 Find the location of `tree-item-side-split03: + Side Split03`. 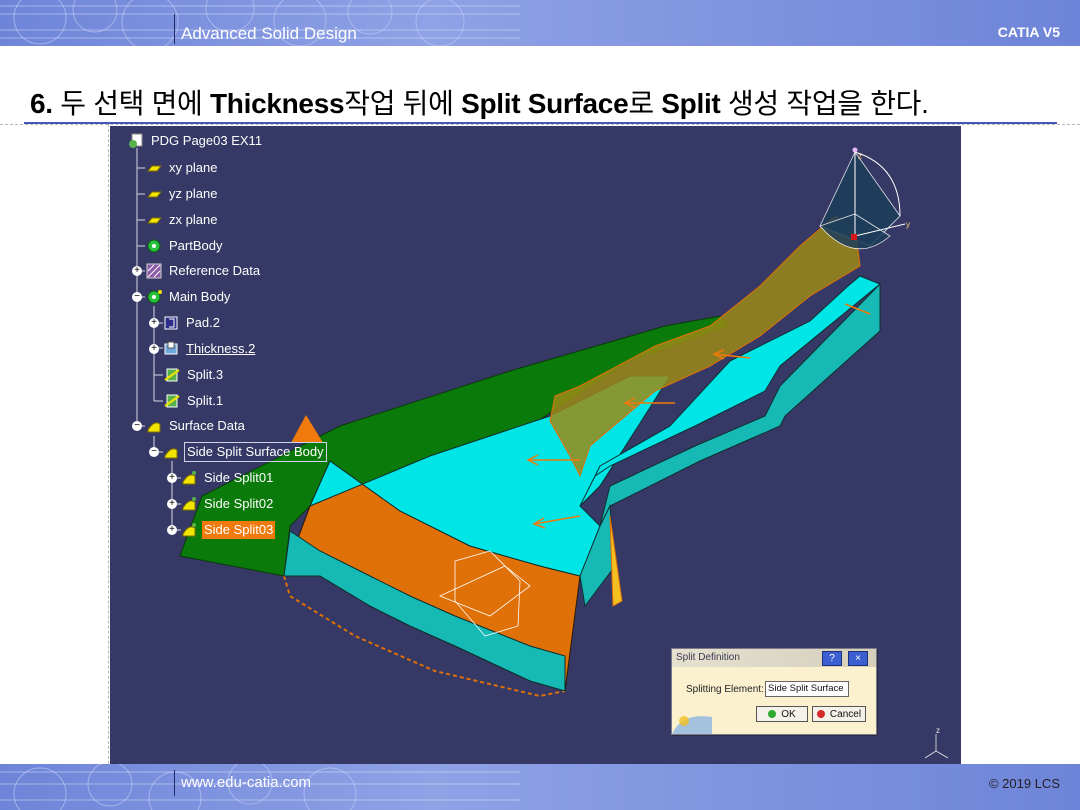

tree-item-side-split03: + Side Split03 is located at coordinates (221, 530).